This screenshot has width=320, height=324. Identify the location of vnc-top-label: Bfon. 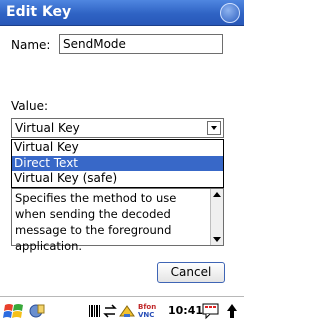
(147, 307).